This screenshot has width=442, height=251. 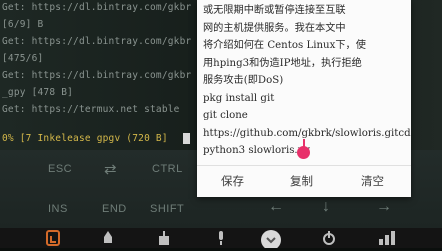 I want to click on terminal-line: [475/6], so click(x=23, y=58).